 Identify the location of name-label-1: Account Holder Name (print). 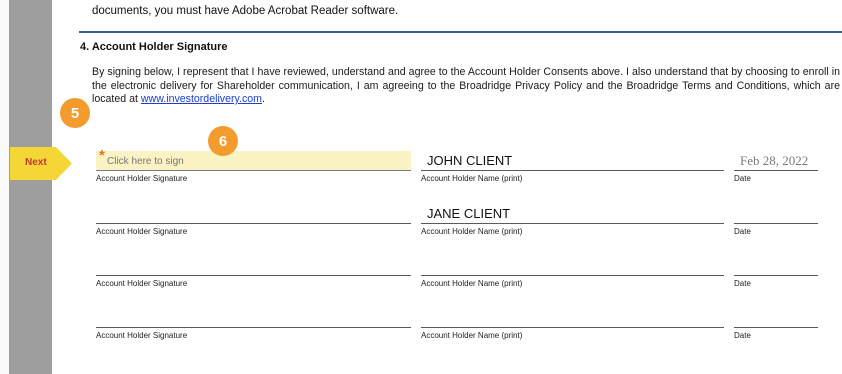
(472, 178).